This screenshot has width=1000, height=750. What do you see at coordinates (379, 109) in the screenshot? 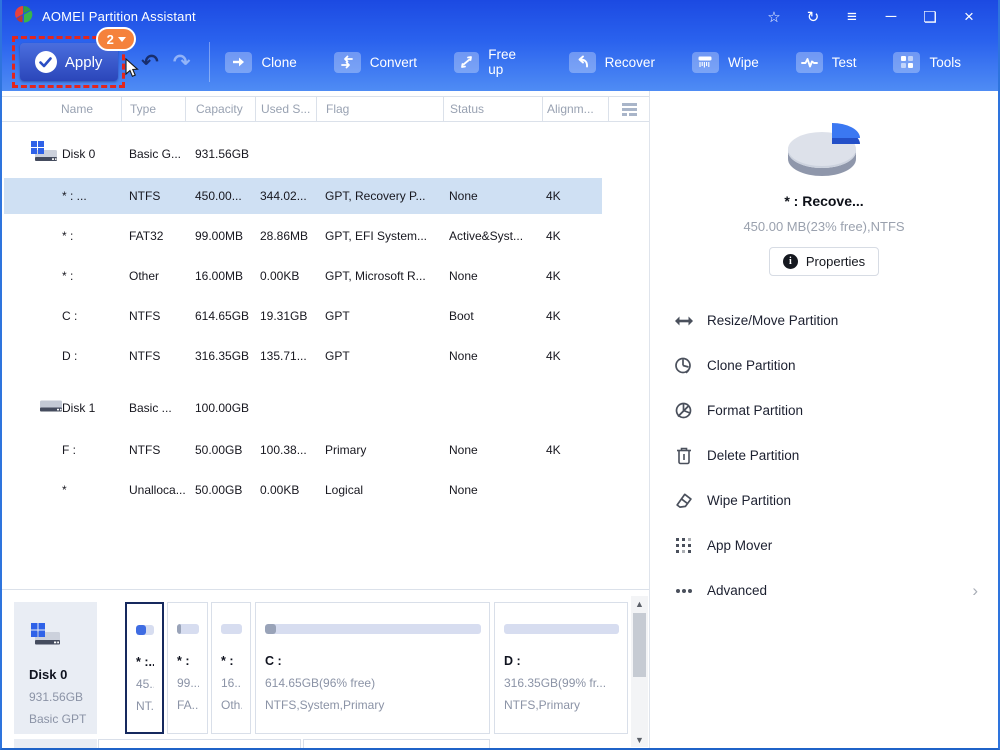
I see `column-flag: Flag` at bounding box center [379, 109].